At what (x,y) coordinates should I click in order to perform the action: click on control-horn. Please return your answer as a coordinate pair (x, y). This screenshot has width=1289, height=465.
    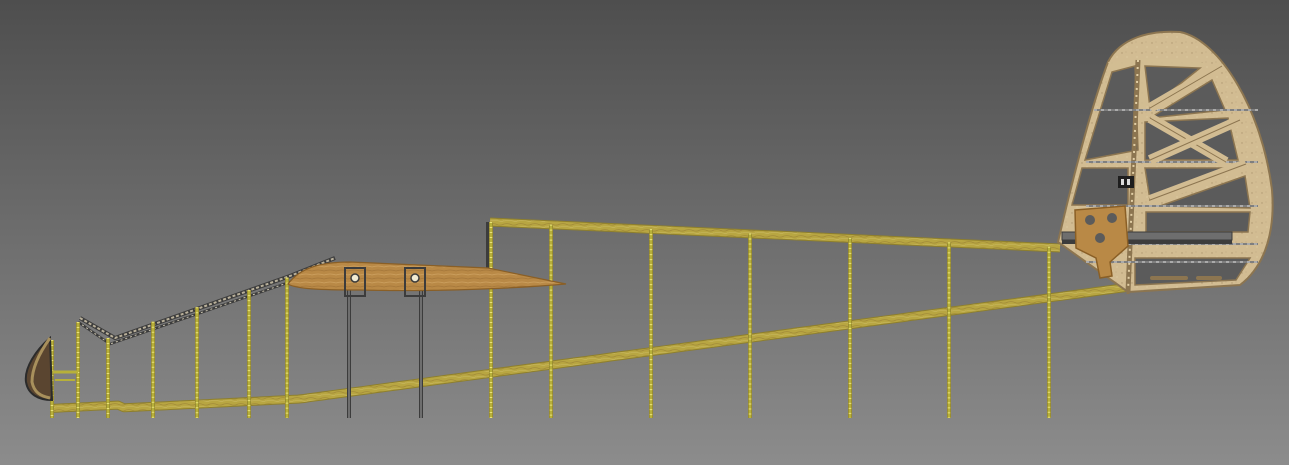
    Looking at the image, I should click on (1126, 182).